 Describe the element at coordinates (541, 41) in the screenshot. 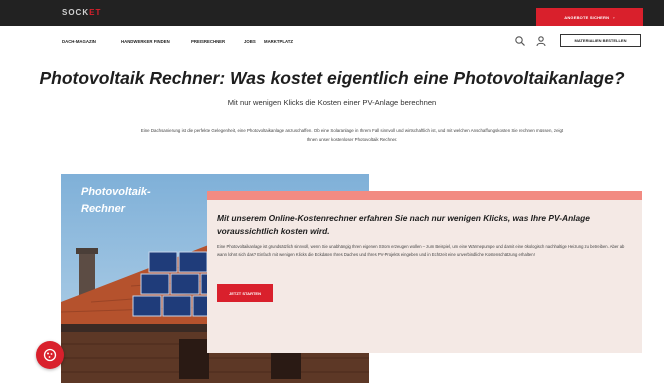

I see `user-icon` at that location.